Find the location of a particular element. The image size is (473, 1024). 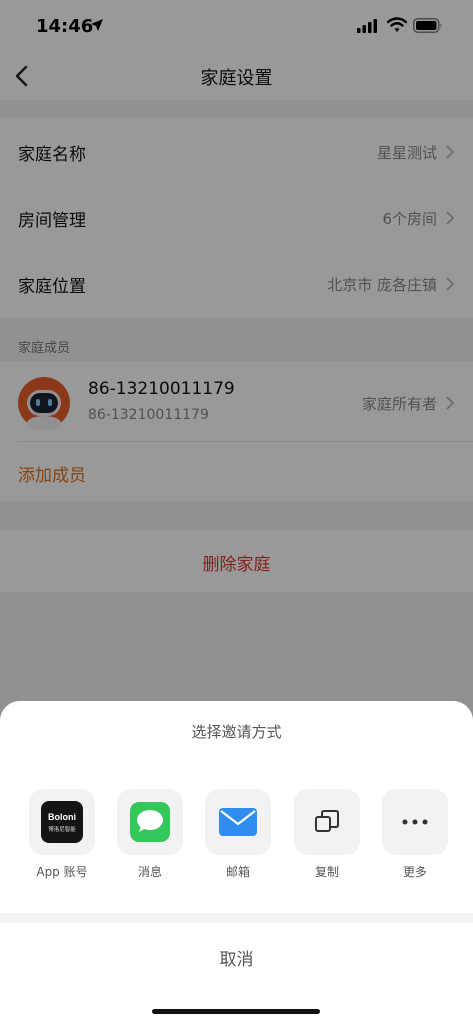

copy-icon is located at coordinates (327, 821).